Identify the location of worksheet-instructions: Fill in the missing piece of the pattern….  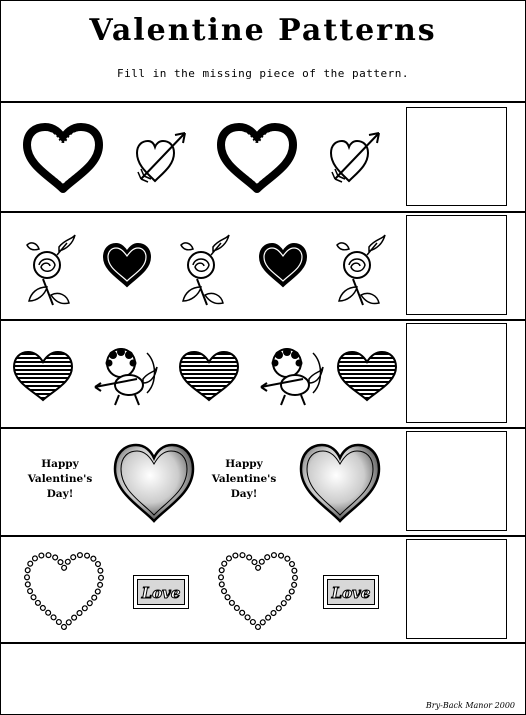
(263, 73).